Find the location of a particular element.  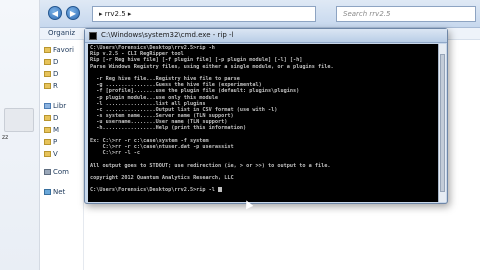

nav-item-documents: D is located at coordinates (51, 118).